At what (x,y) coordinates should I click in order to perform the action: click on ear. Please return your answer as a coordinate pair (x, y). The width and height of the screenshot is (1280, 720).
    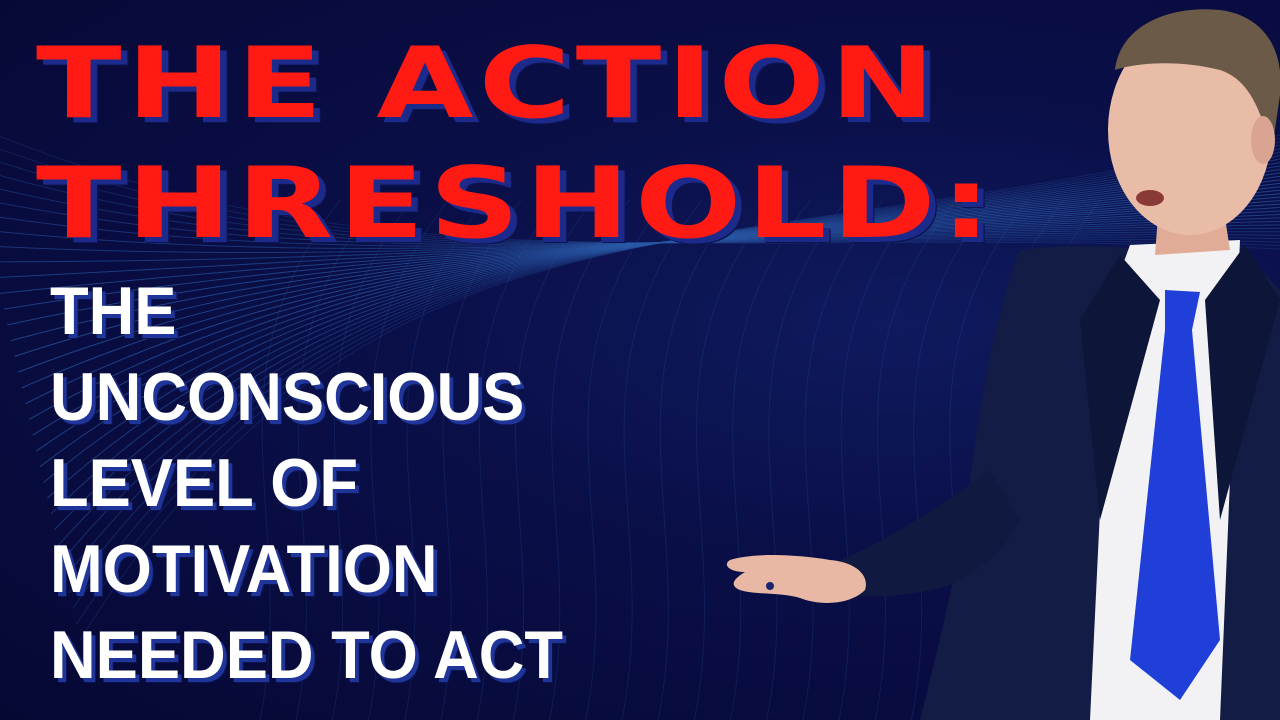
    Looking at the image, I should click on (1263, 140).